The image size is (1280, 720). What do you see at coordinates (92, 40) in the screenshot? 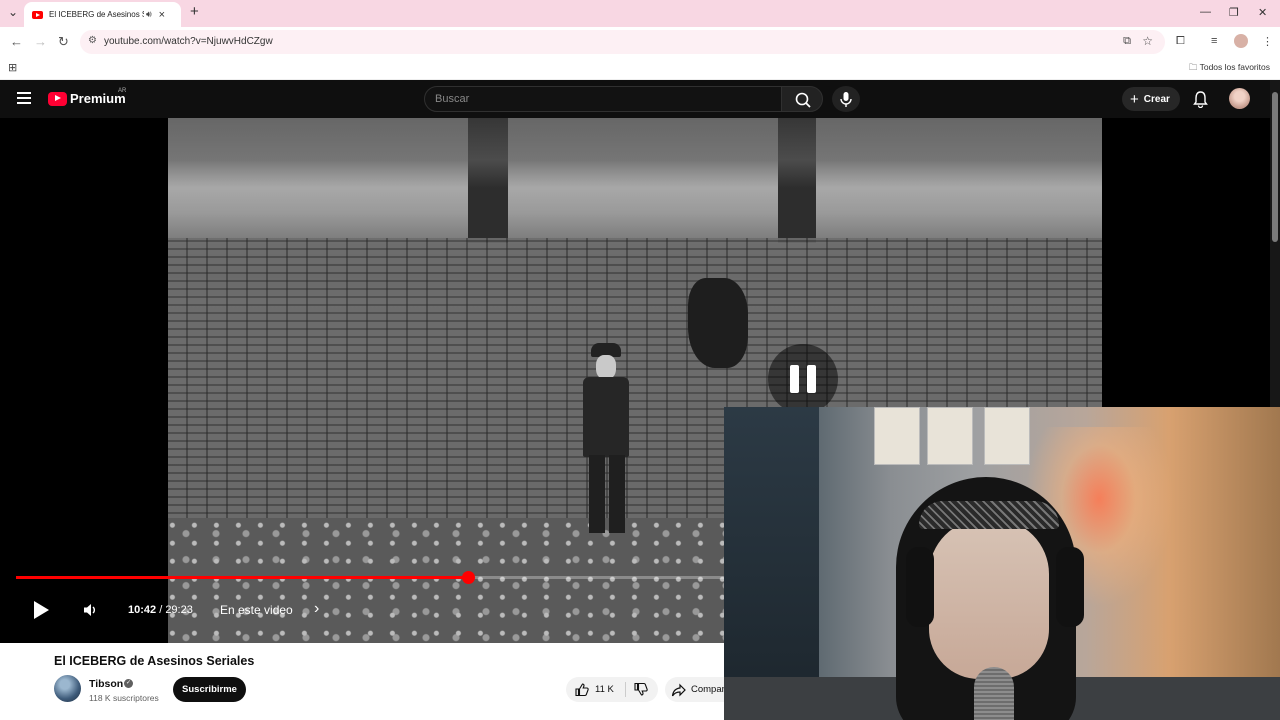
I see `site-info-icon: ⚙` at bounding box center [92, 40].